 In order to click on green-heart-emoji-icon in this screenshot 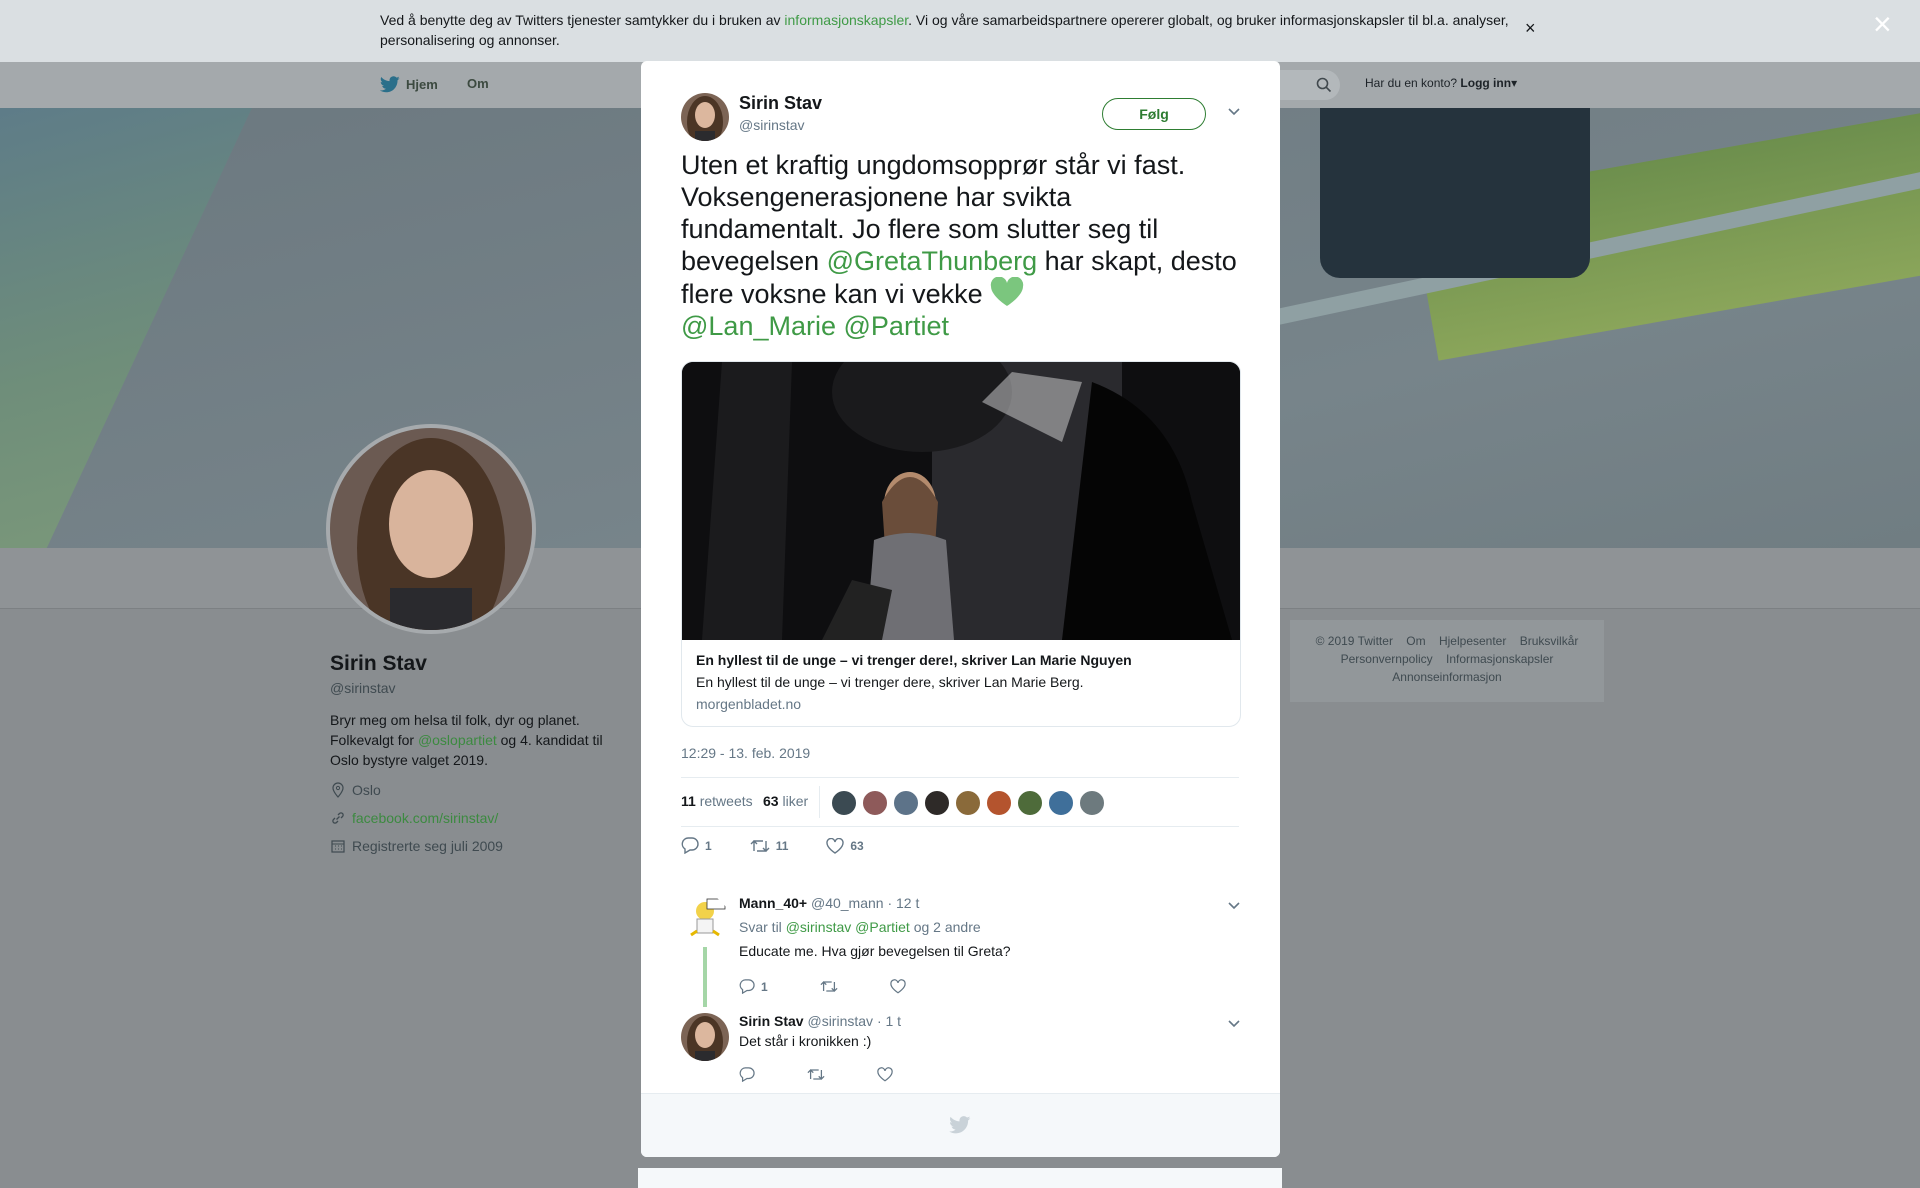, I will do `click(1007, 291)`.